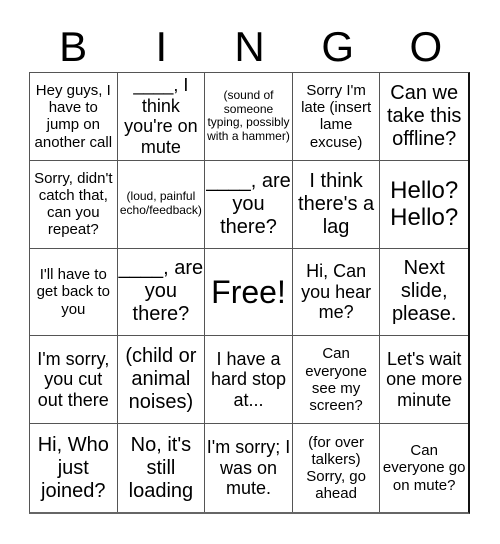 The height and width of the screenshot is (544, 500). What do you see at coordinates (162, 468) in the screenshot?
I see `bingo-cell: No, it's still loading` at bounding box center [162, 468].